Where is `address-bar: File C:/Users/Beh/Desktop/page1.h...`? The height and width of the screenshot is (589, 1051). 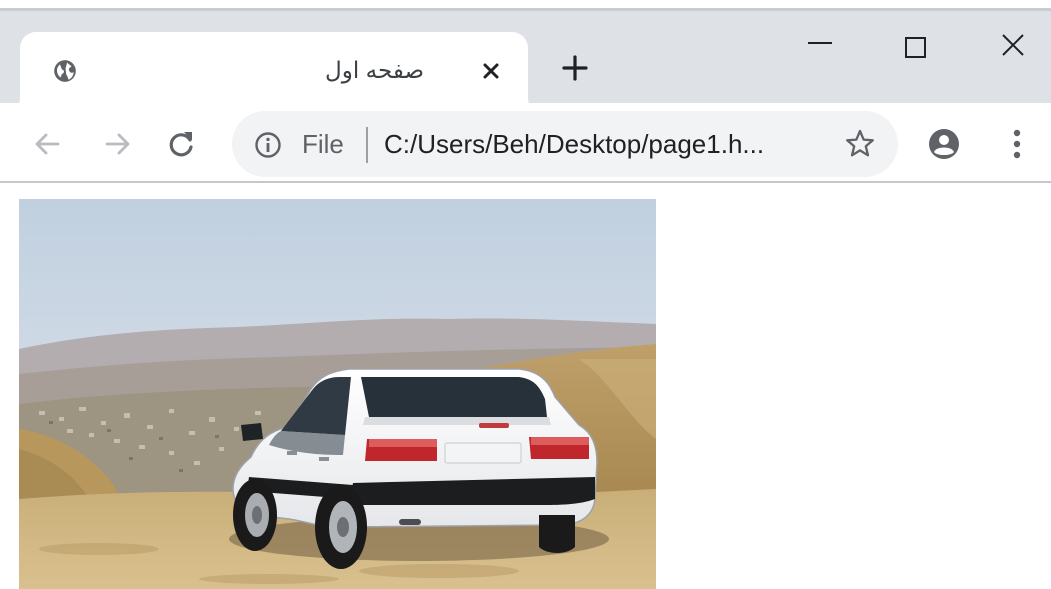 address-bar: File C:/Users/Beh/Desktop/page1.h... is located at coordinates (565, 144).